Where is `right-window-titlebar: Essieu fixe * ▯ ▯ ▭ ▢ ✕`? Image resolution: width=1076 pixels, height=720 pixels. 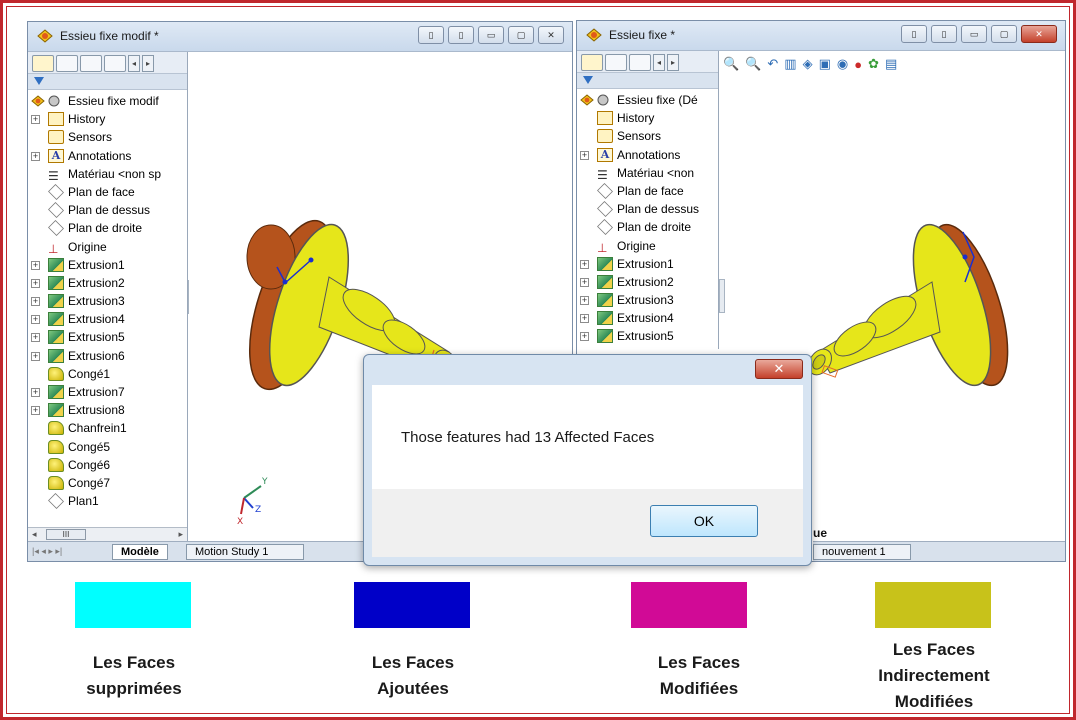
right-window-titlebar: Essieu fixe * ▯ ▯ ▭ ▢ ✕ is located at coordinates (821, 36).